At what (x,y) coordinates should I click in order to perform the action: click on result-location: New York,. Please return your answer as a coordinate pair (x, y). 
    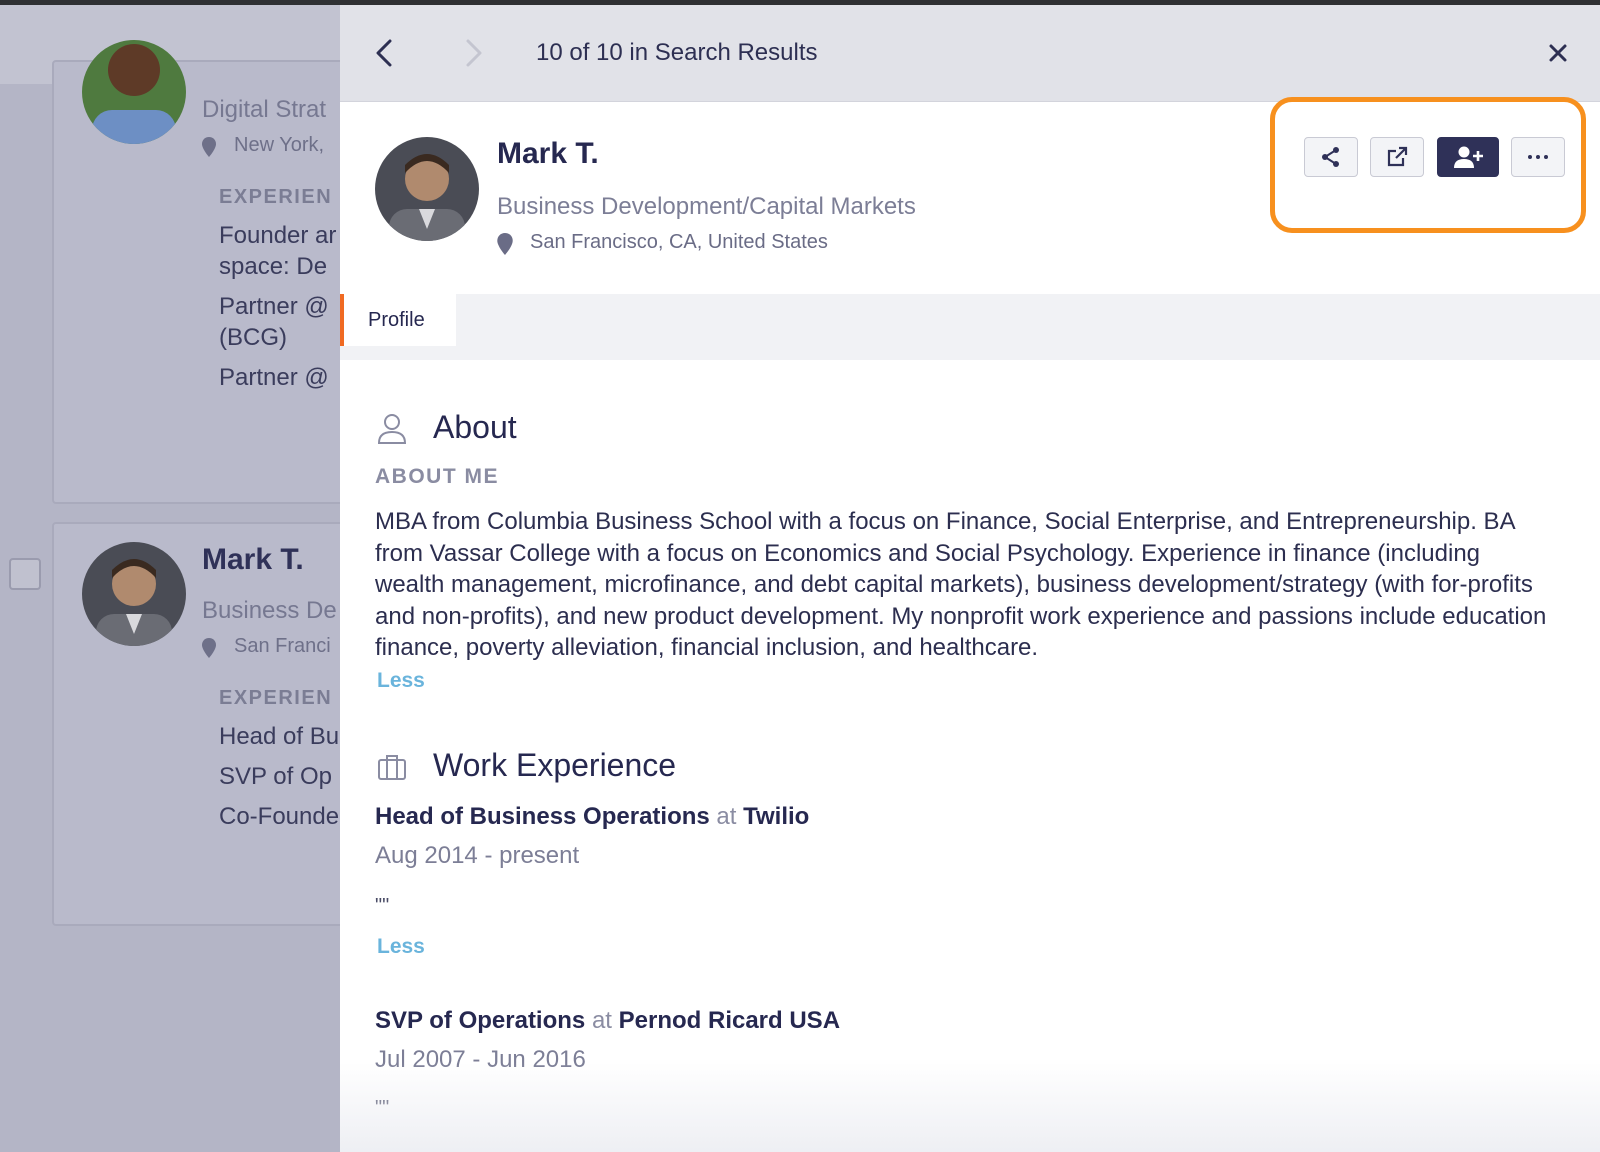
    Looking at the image, I should click on (279, 145).